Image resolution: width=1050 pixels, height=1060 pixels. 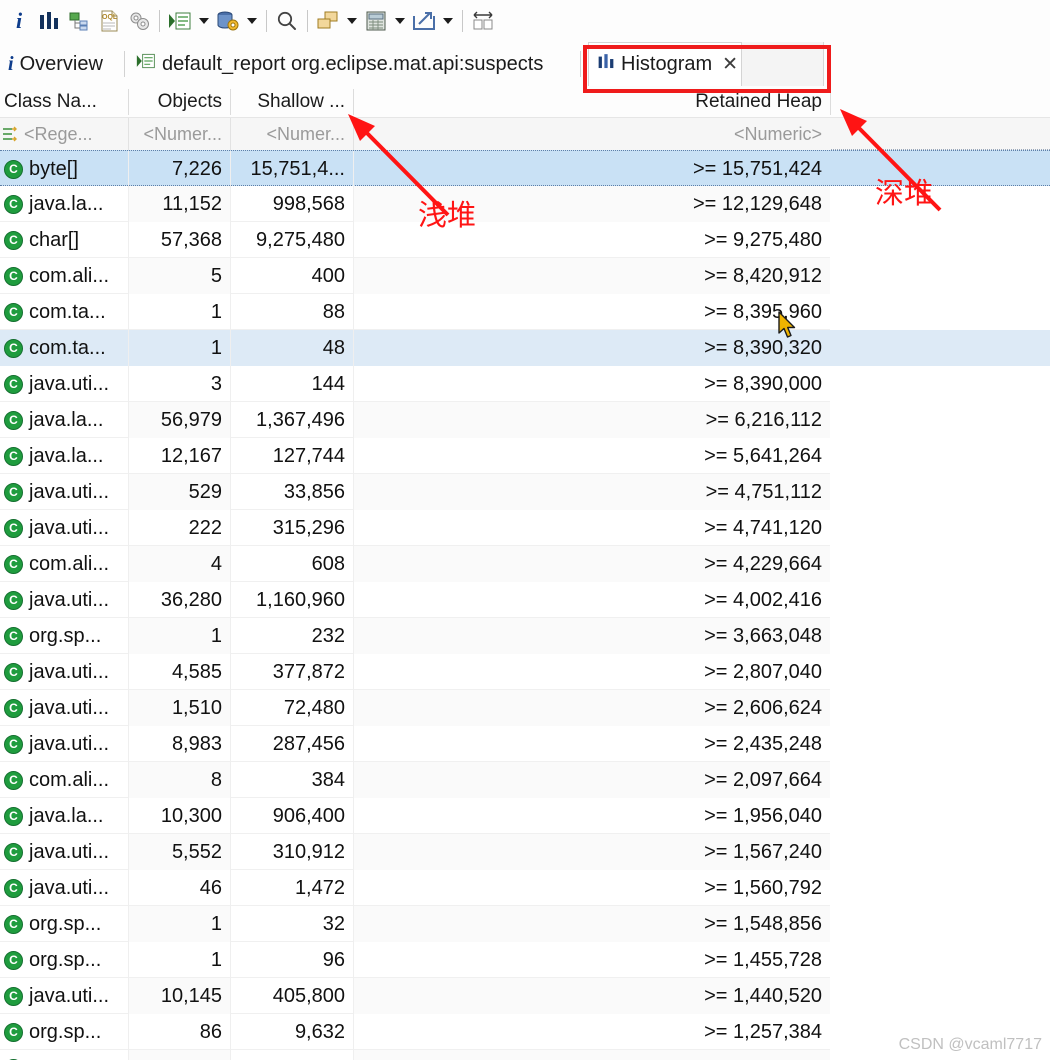 I want to click on table-row: Cjava.la... 56,979 1,367,496 >= 6,216,112, so click(x=525, y=420).